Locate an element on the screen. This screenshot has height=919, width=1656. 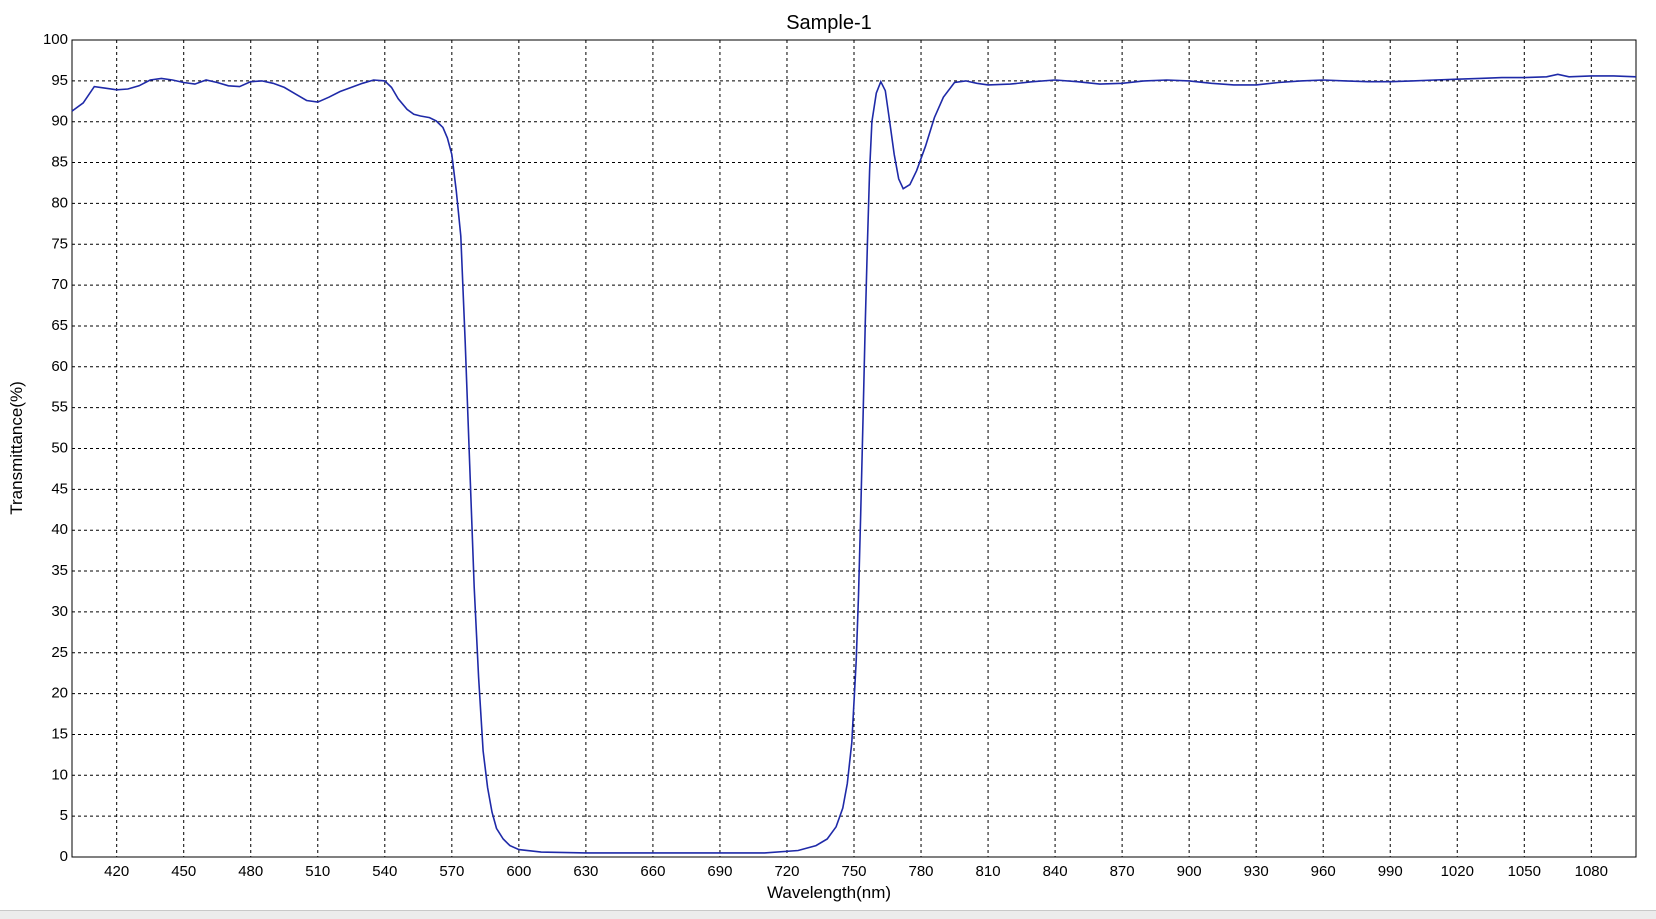
x-tick-label: 780 is located at coordinates (921, 871).